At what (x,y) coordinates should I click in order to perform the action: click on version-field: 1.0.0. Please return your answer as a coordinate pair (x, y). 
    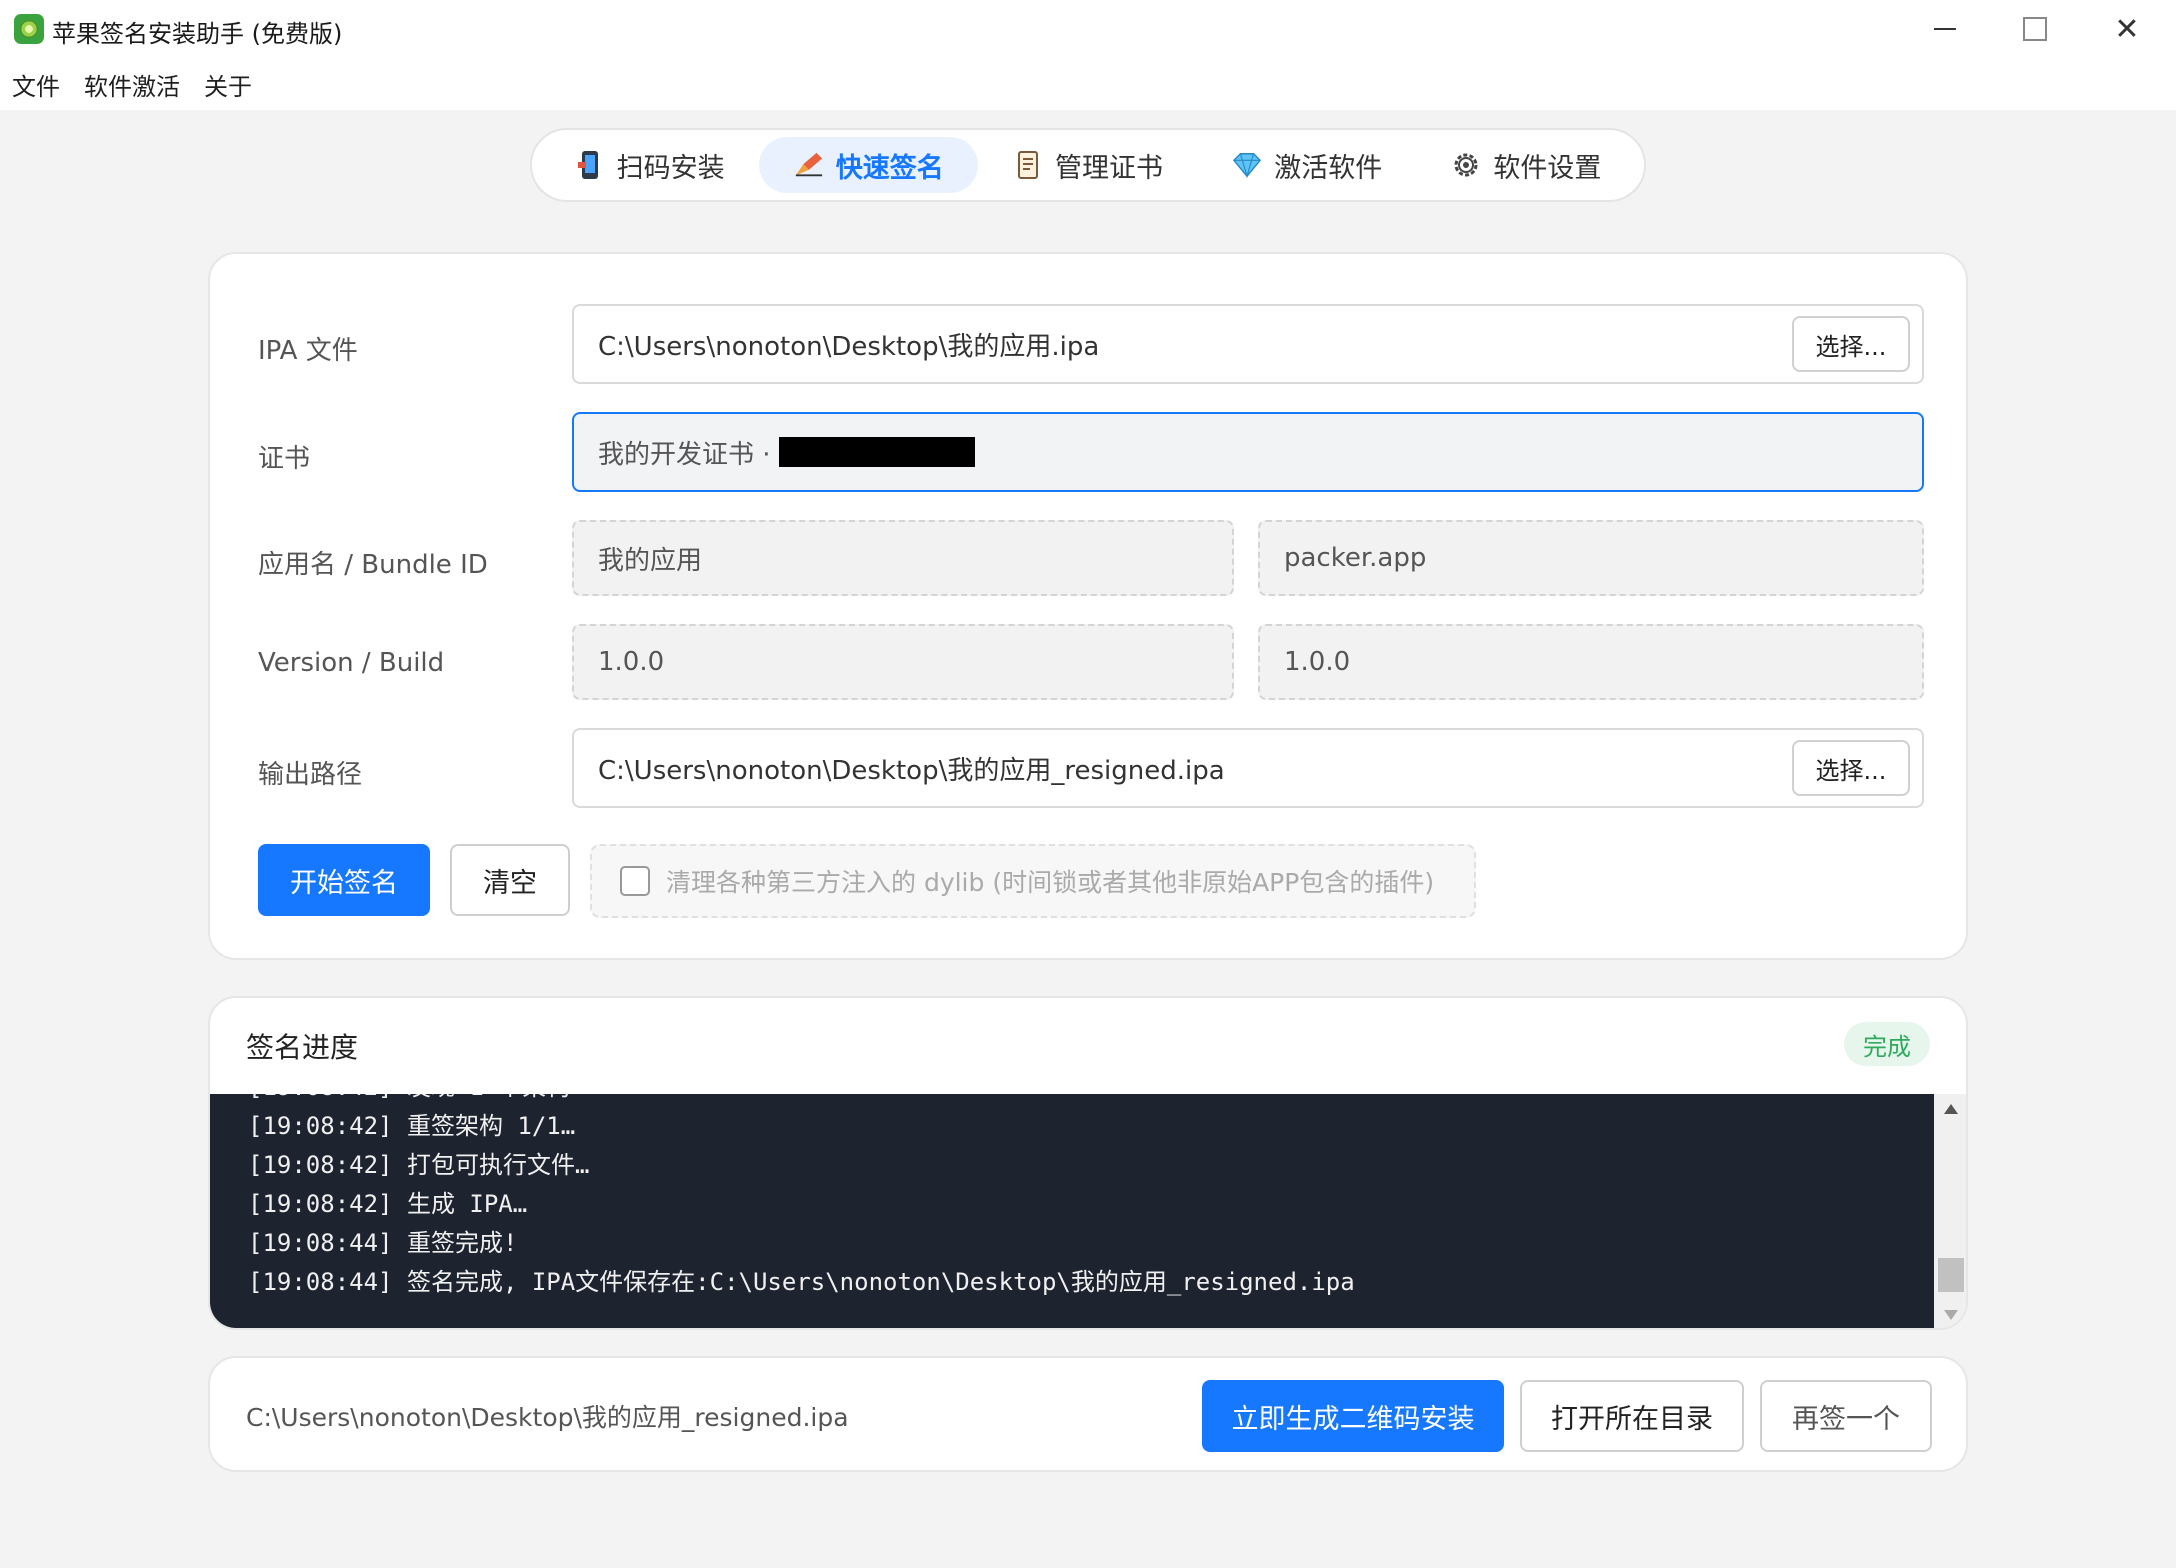
    Looking at the image, I should click on (903, 662).